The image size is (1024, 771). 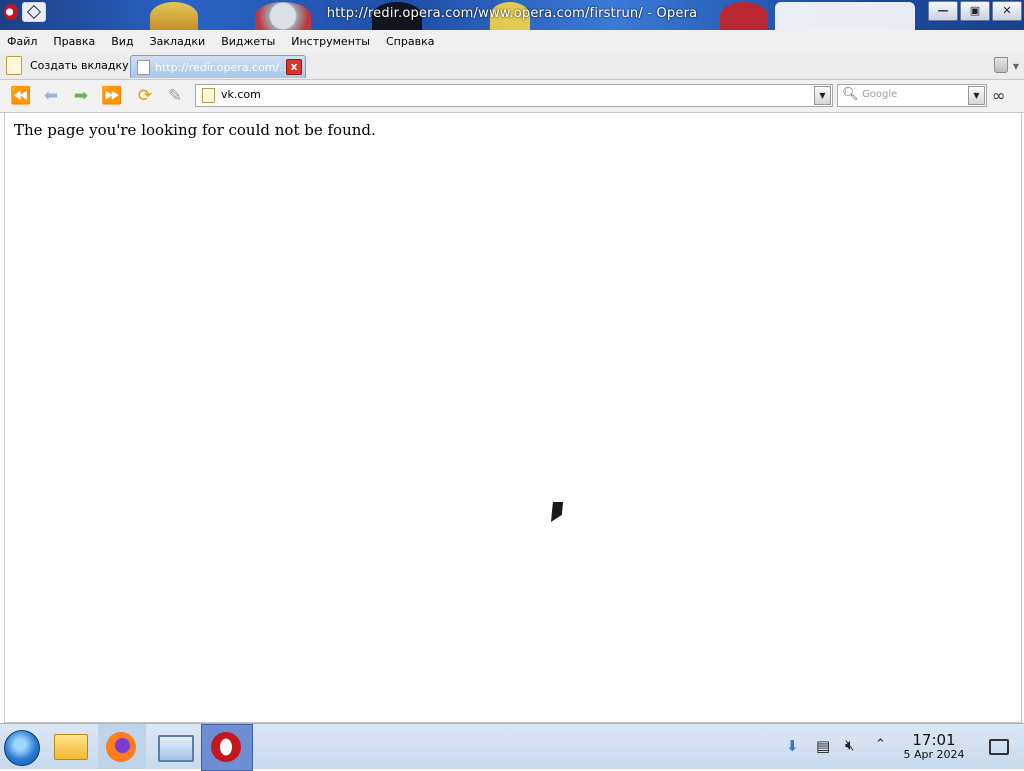 I want to click on search-engine-dropdown-button: ▼, so click(x=976, y=95).